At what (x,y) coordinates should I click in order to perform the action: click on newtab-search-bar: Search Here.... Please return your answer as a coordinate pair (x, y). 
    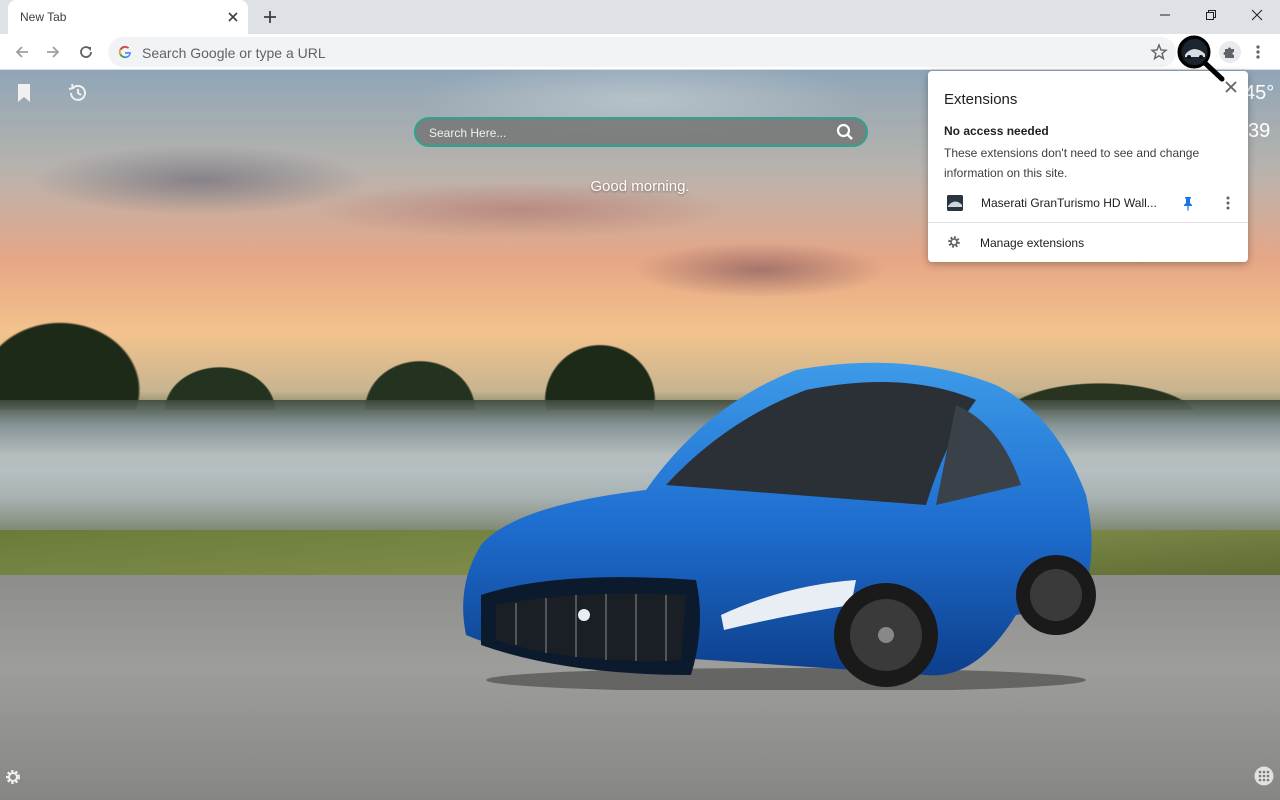
    Looking at the image, I should click on (641, 132).